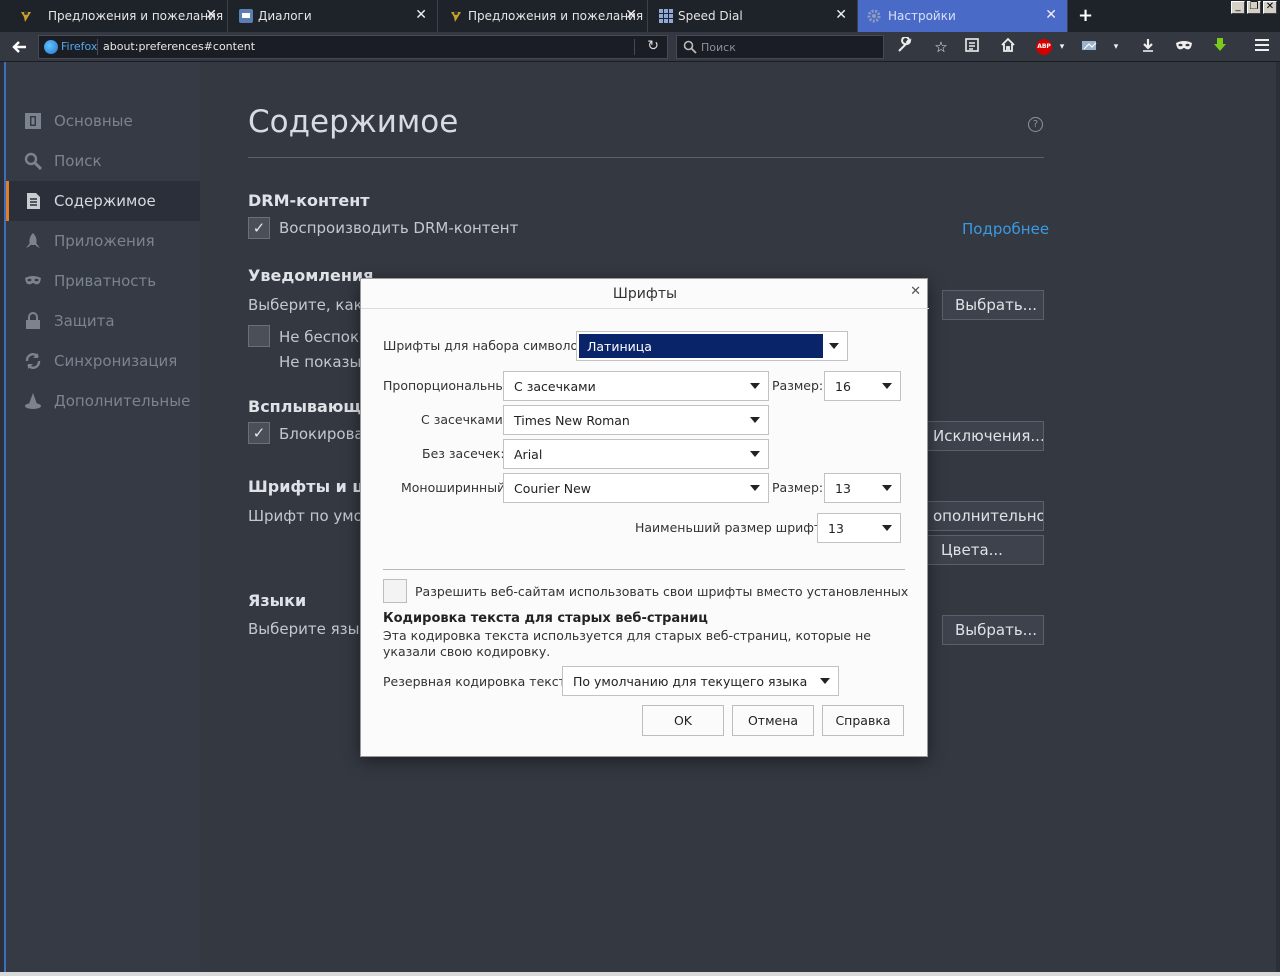 The width and height of the screenshot is (1280, 976). What do you see at coordinates (863, 720) in the screenshot?
I see `help-button: Справка` at bounding box center [863, 720].